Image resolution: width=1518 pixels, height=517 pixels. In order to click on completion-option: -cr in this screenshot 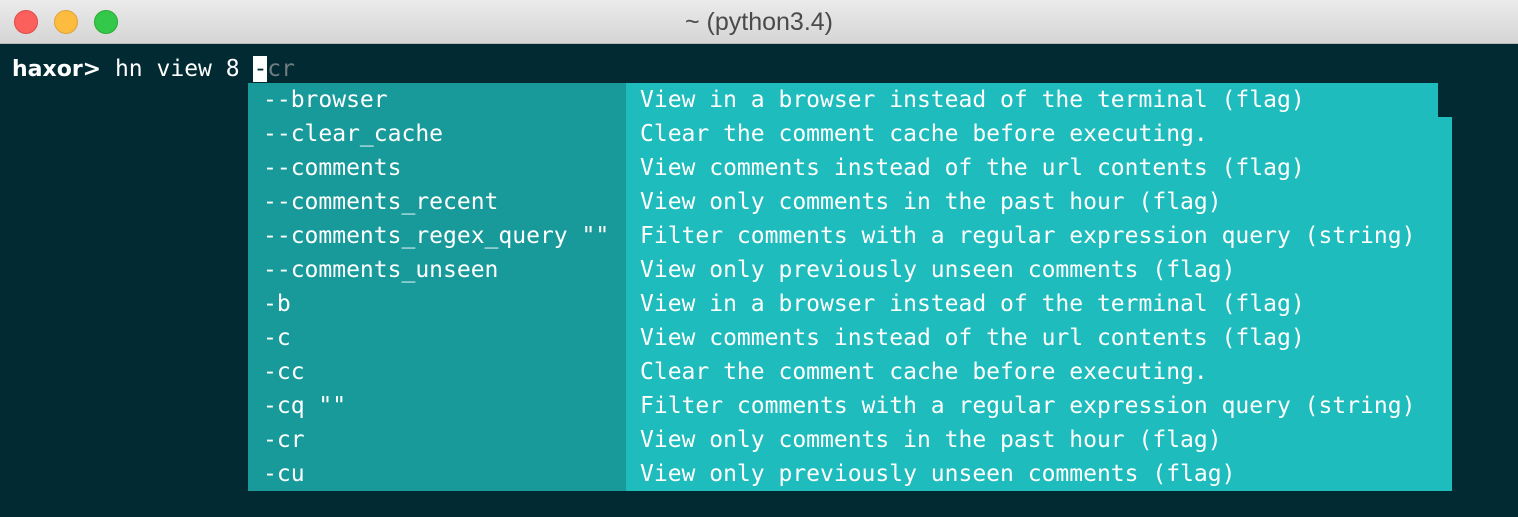, I will do `click(284, 440)`.